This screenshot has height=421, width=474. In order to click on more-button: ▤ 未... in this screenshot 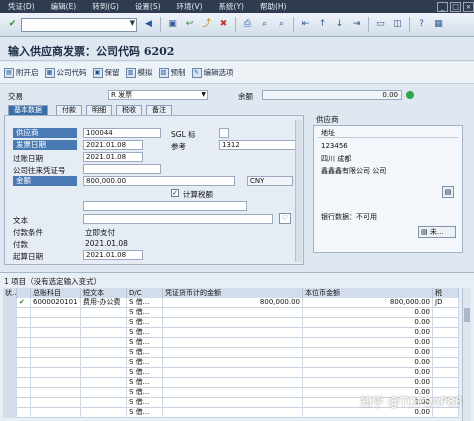, I will do `click(437, 232)`.